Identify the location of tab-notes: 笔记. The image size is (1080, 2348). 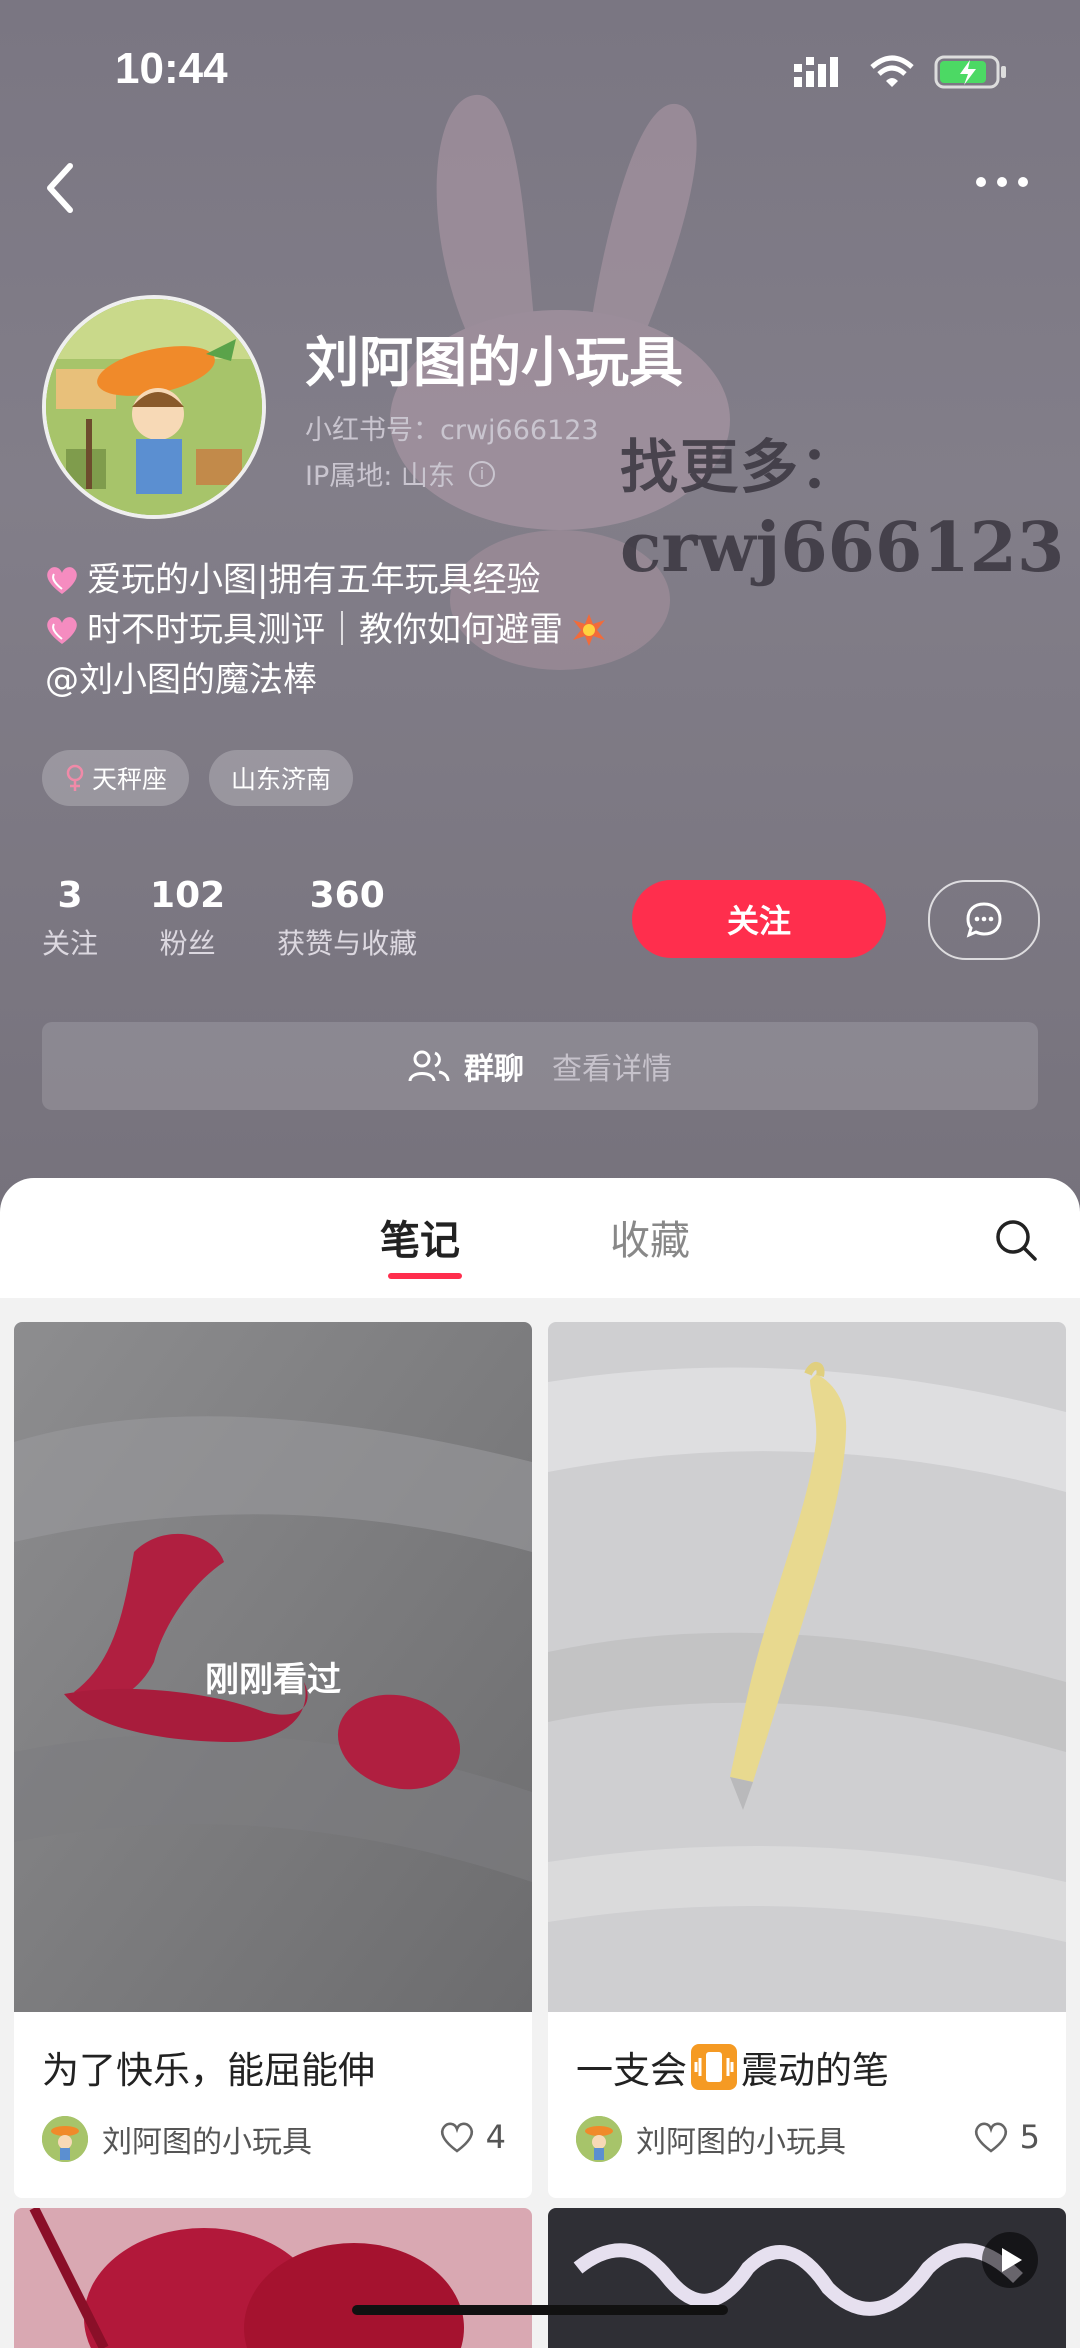
(420, 1237).